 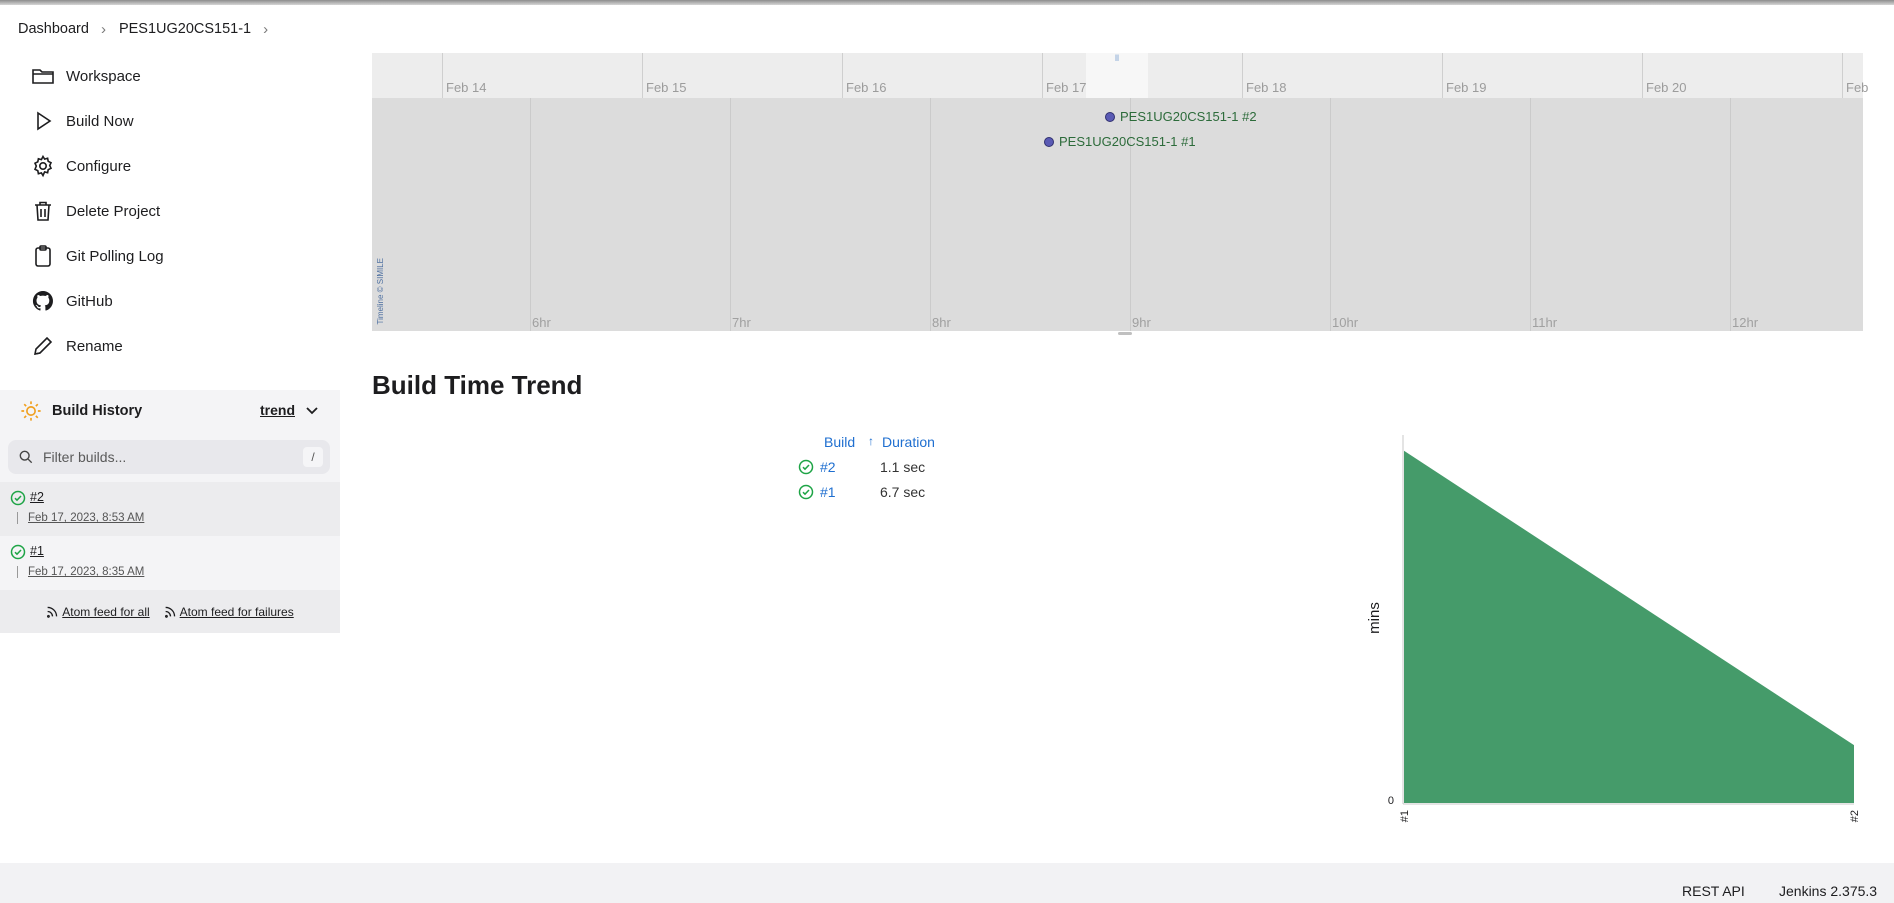 What do you see at coordinates (170, 76) in the screenshot?
I see `sidebar-item-workspace: Workspace` at bounding box center [170, 76].